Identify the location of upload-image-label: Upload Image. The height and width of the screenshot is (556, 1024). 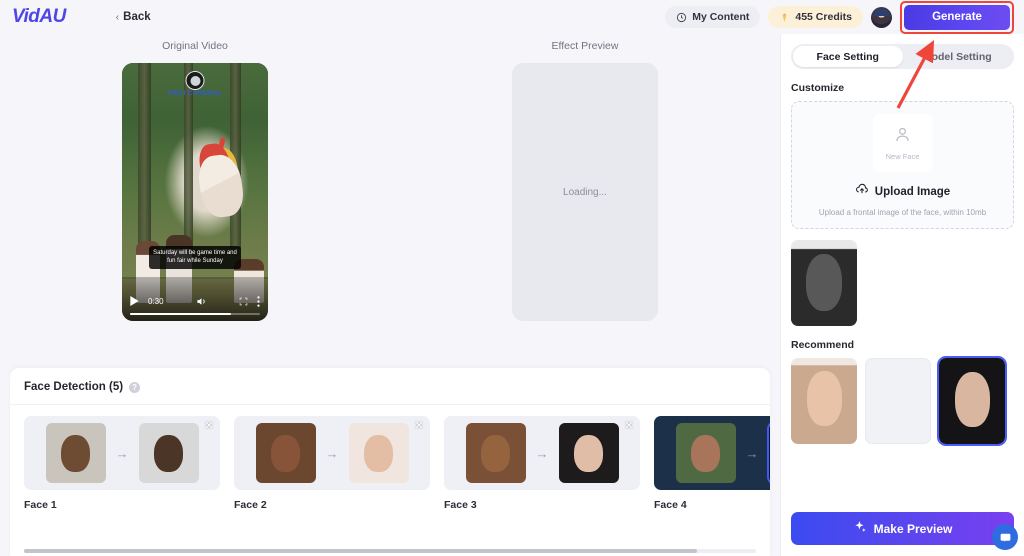
(912, 191).